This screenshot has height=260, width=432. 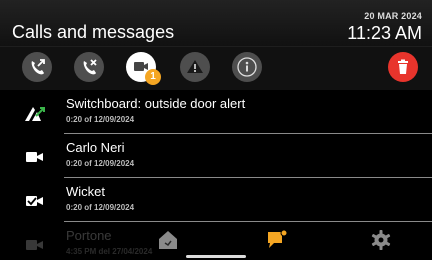 What do you see at coordinates (85, 191) in the screenshot?
I see `list-item-name: Wicket` at bounding box center [85, 191].